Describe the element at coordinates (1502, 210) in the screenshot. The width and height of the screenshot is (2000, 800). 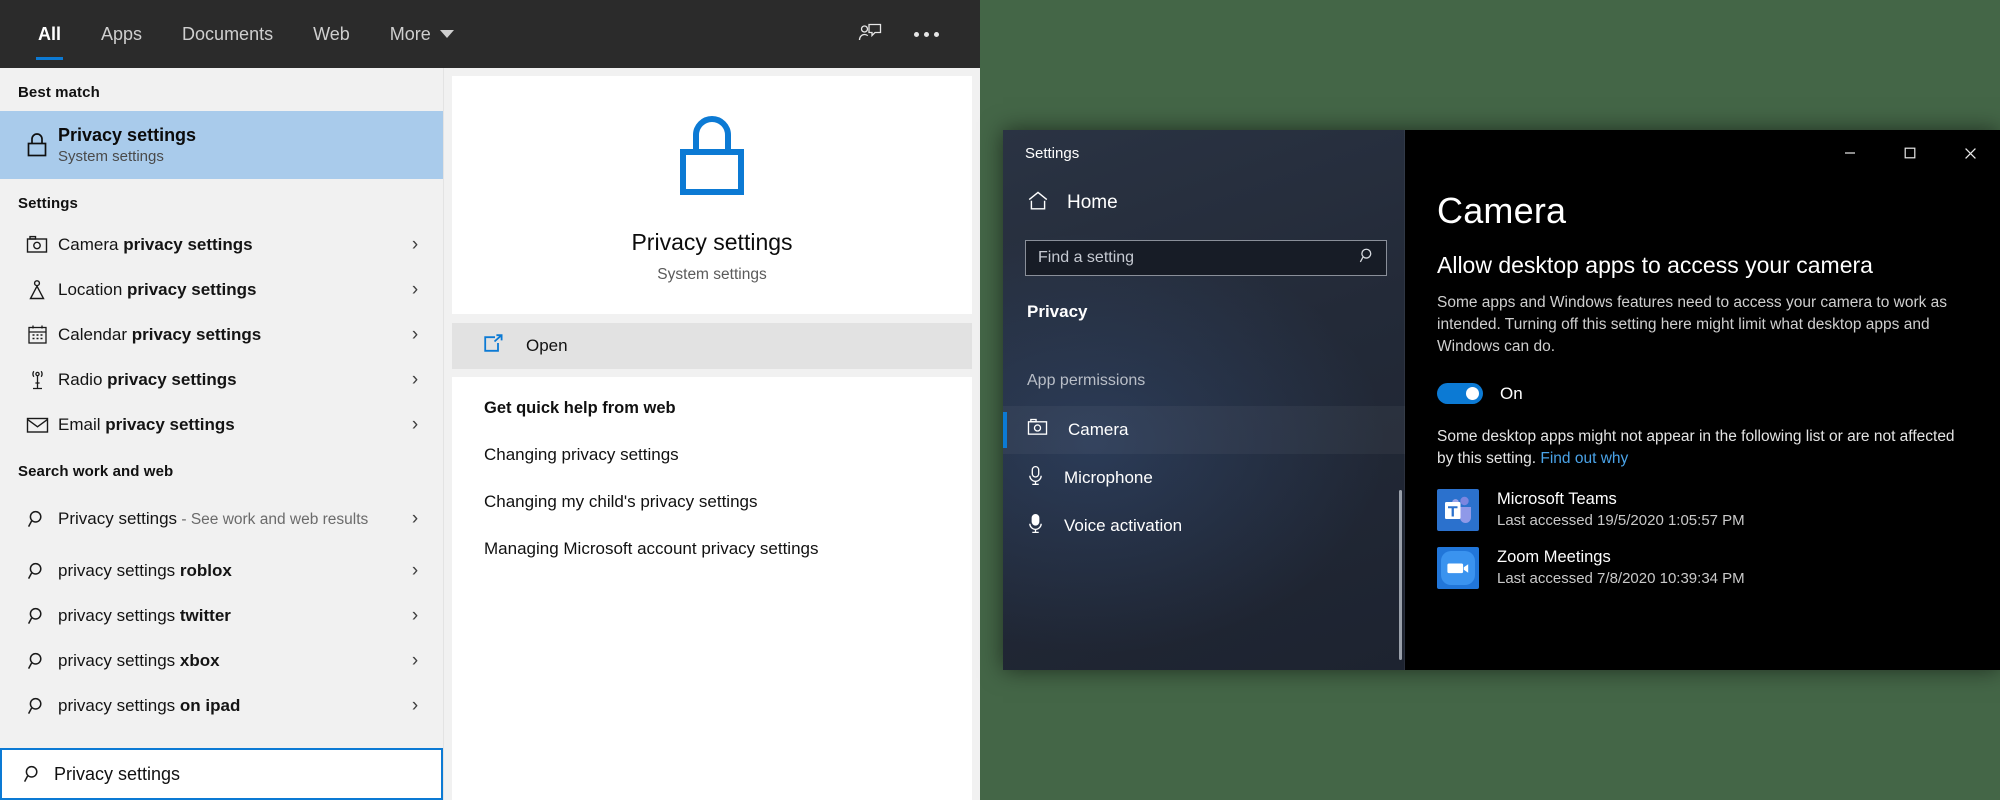
I see `page-title: Camera` at that location.